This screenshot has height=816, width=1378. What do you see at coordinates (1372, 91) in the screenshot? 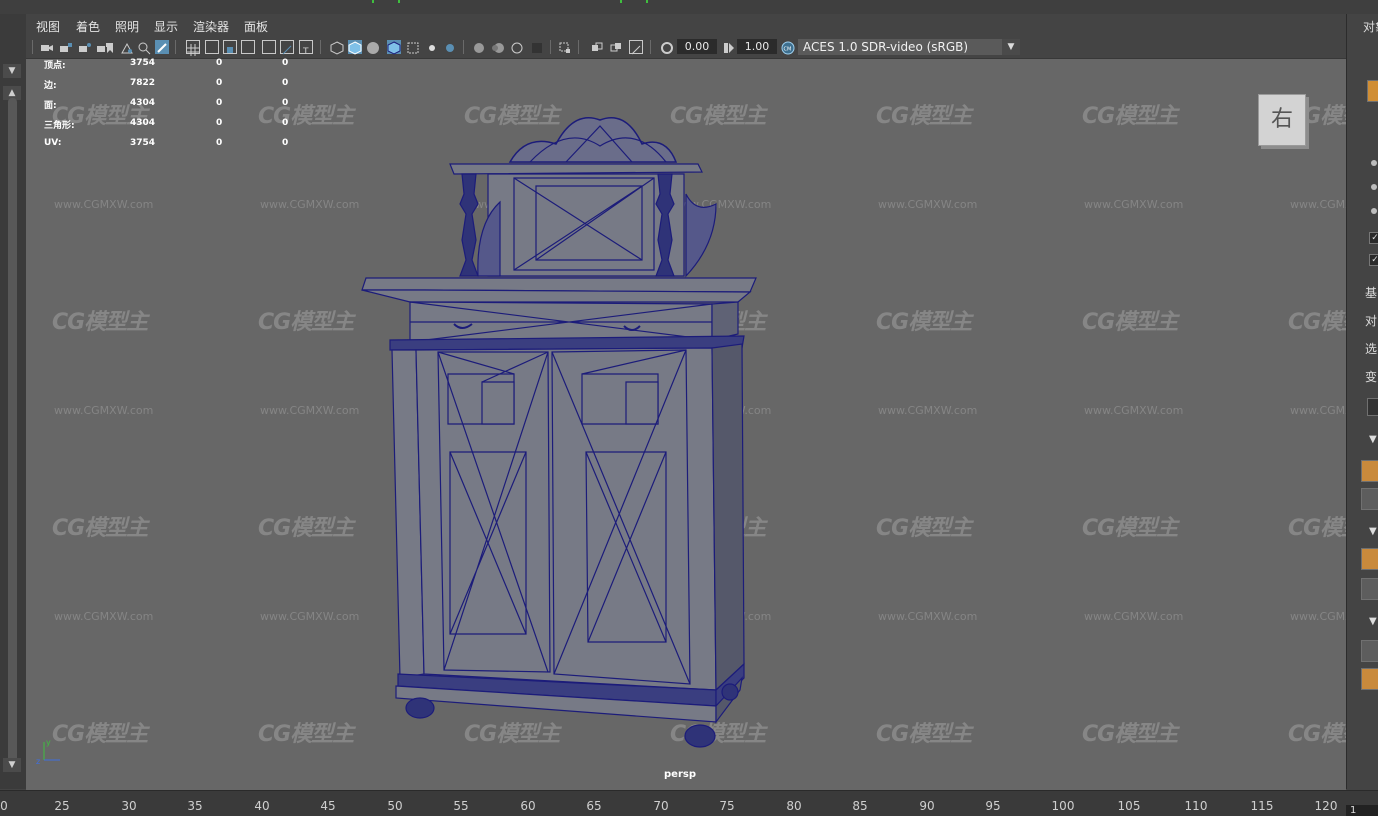
I see `object-type-icon` at bounding box center [1372, 91].